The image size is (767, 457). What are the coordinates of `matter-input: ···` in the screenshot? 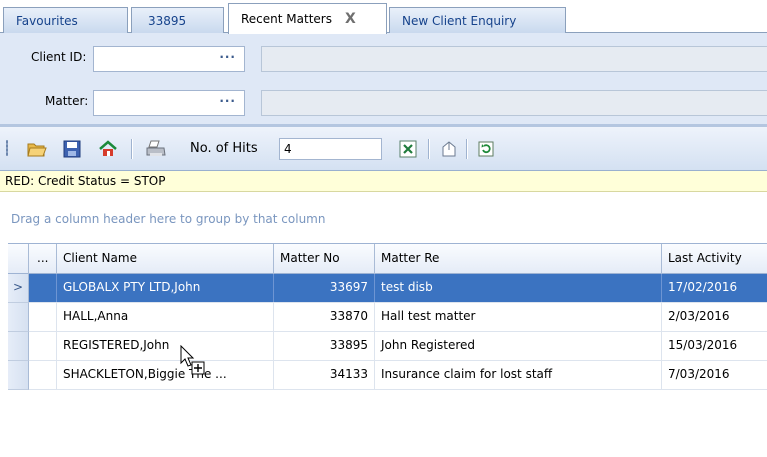 It's located at (169, 103).